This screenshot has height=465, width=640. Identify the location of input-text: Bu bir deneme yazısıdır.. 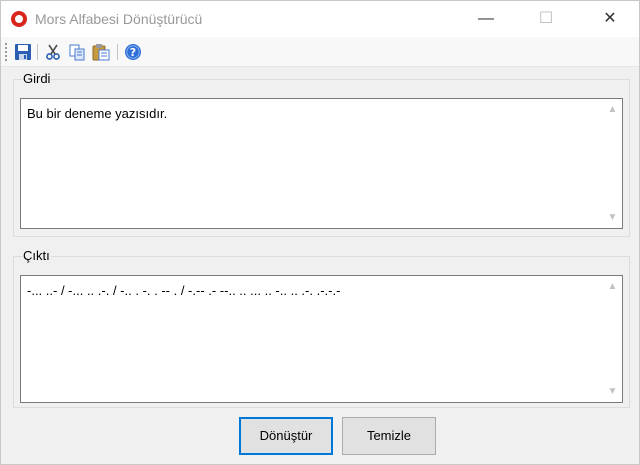
(312, 113).